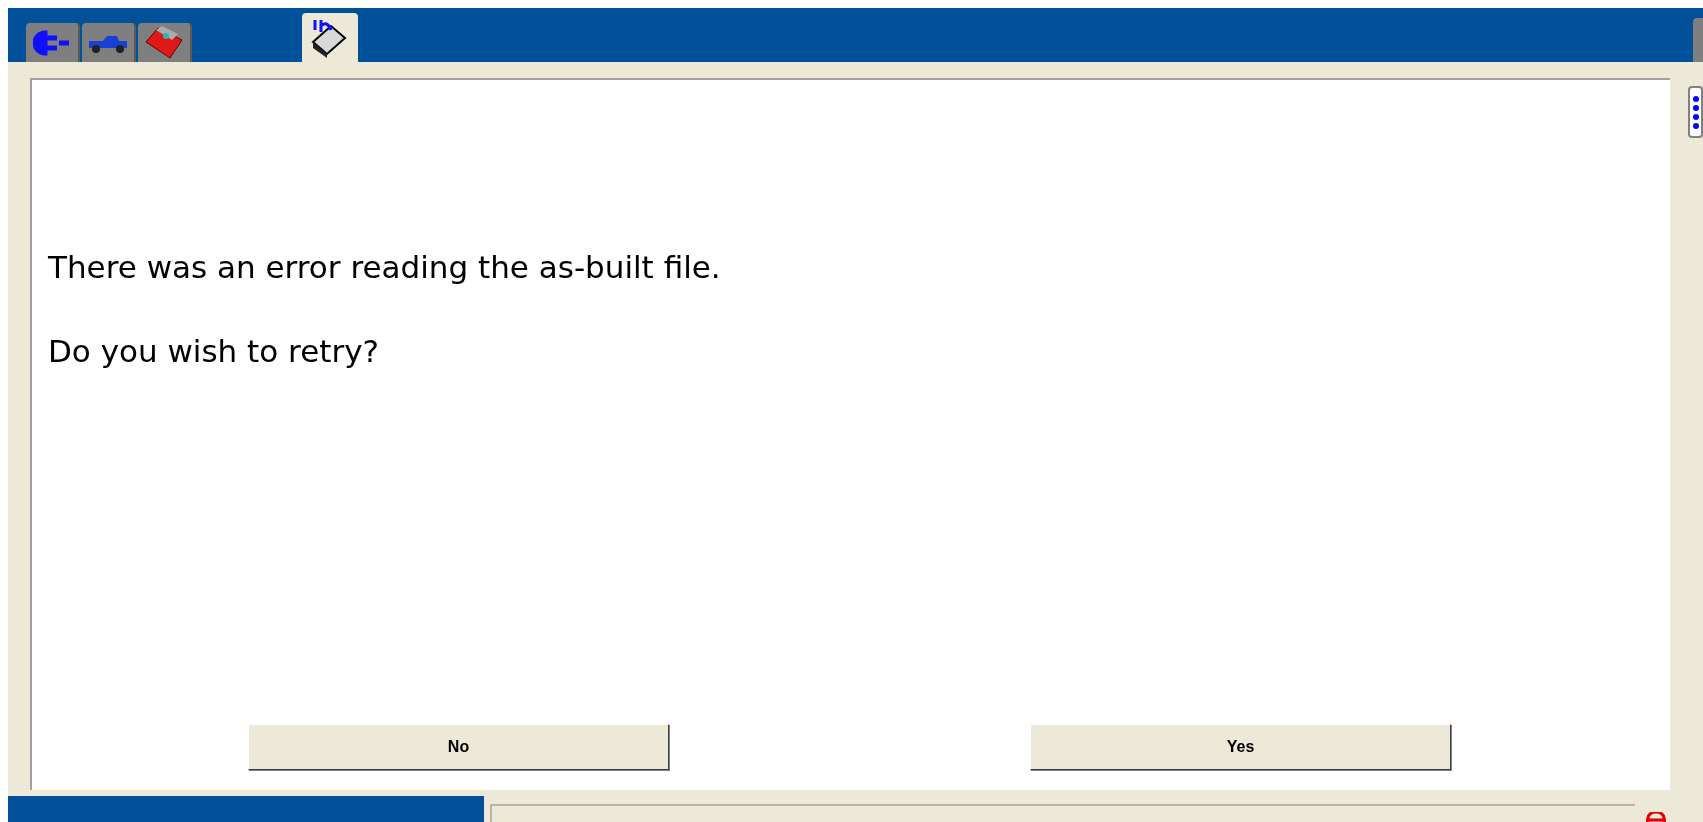 The height and width of the screenshot is (822, 1703). I want to click on message-text: There was an error reading the as-built file., so click(384, 267).